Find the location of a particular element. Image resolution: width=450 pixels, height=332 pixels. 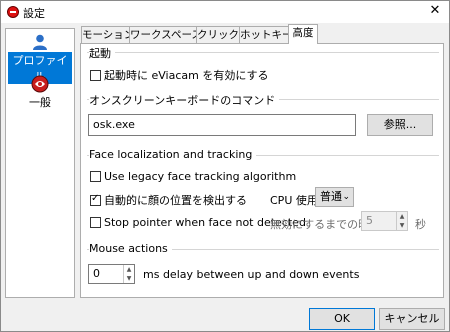

disable-time-value: 5 is located at coordinates (369, 220).